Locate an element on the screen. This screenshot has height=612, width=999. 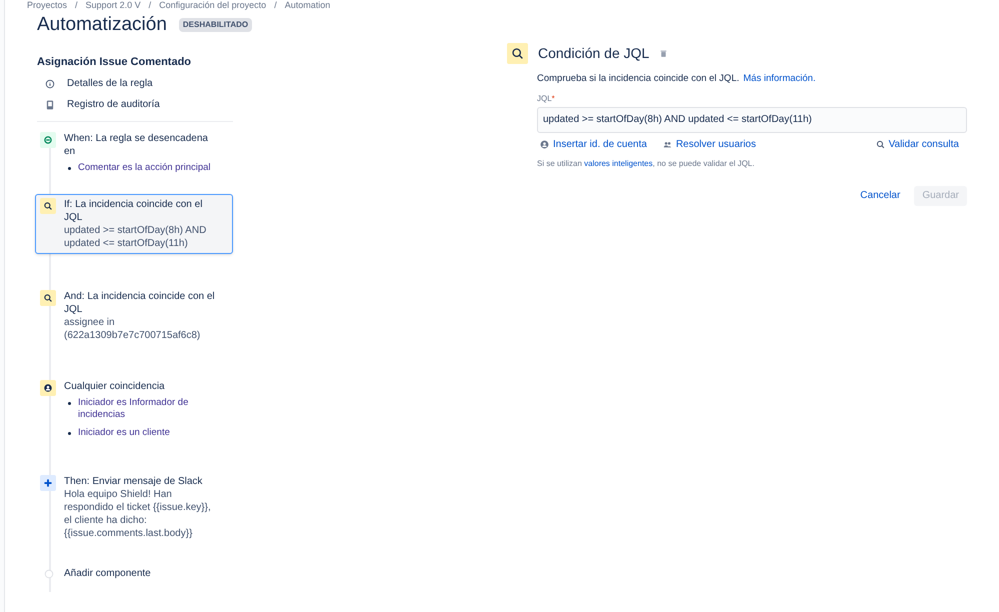
breadcrumb-link: Support 2.0 V is located at coordinates (113, 5).